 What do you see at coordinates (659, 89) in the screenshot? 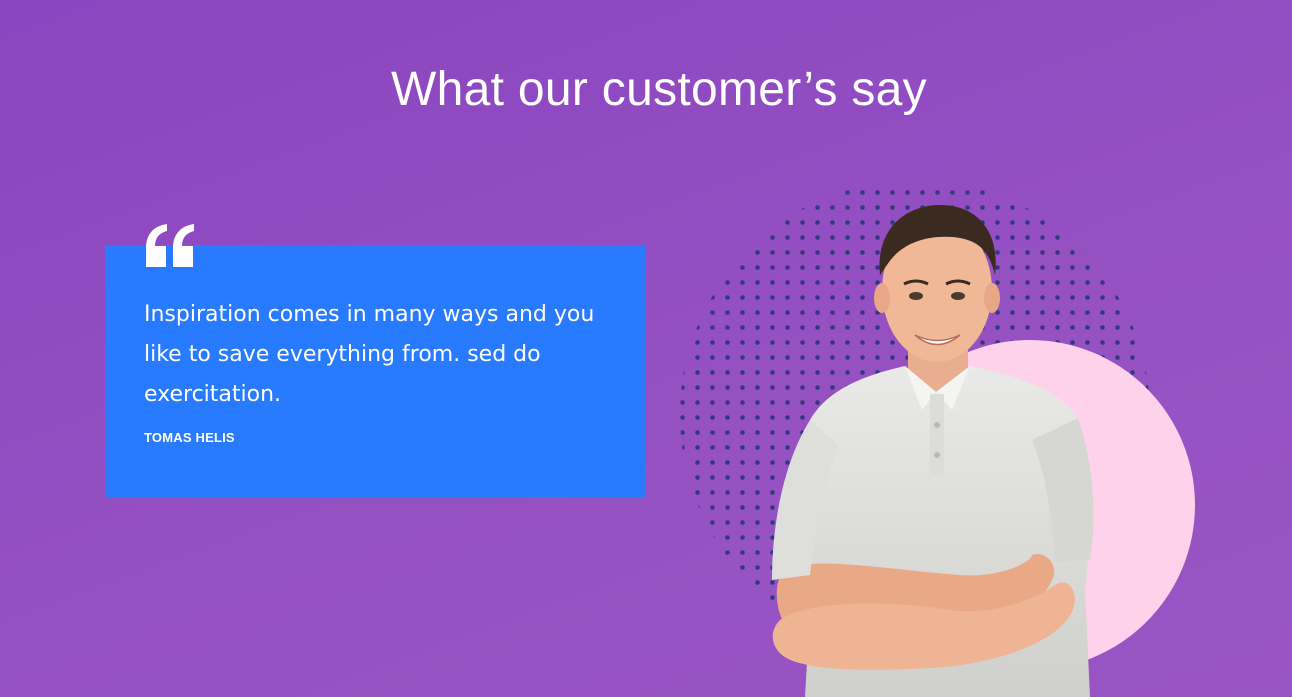
I see `section-title: What our customer’s say` at bounding box center [659, 89].